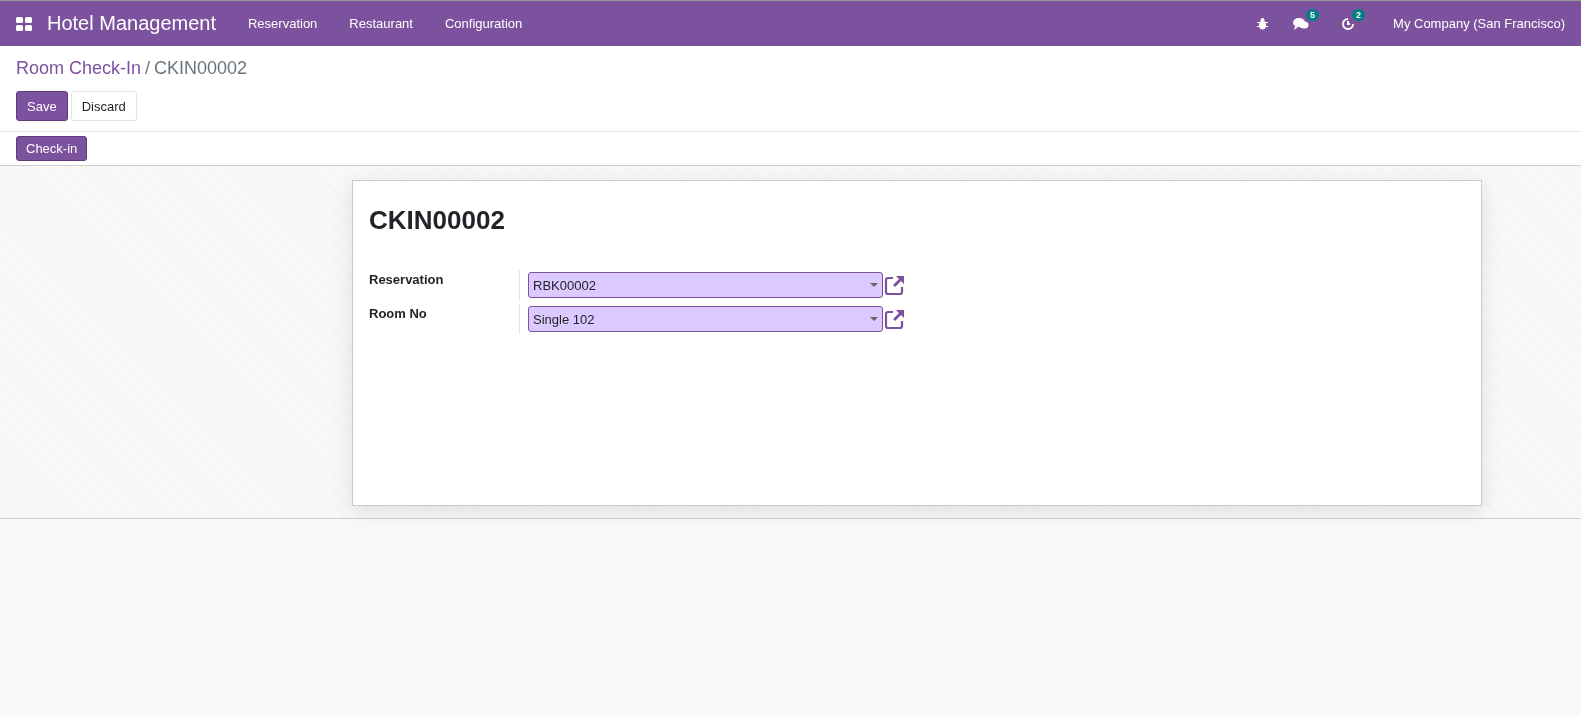 The height and width of the screenshot is (717, 1581). Describe the element at coordinates (24, 23) in the screenshot. I see `apps-grid-icon` at that location.